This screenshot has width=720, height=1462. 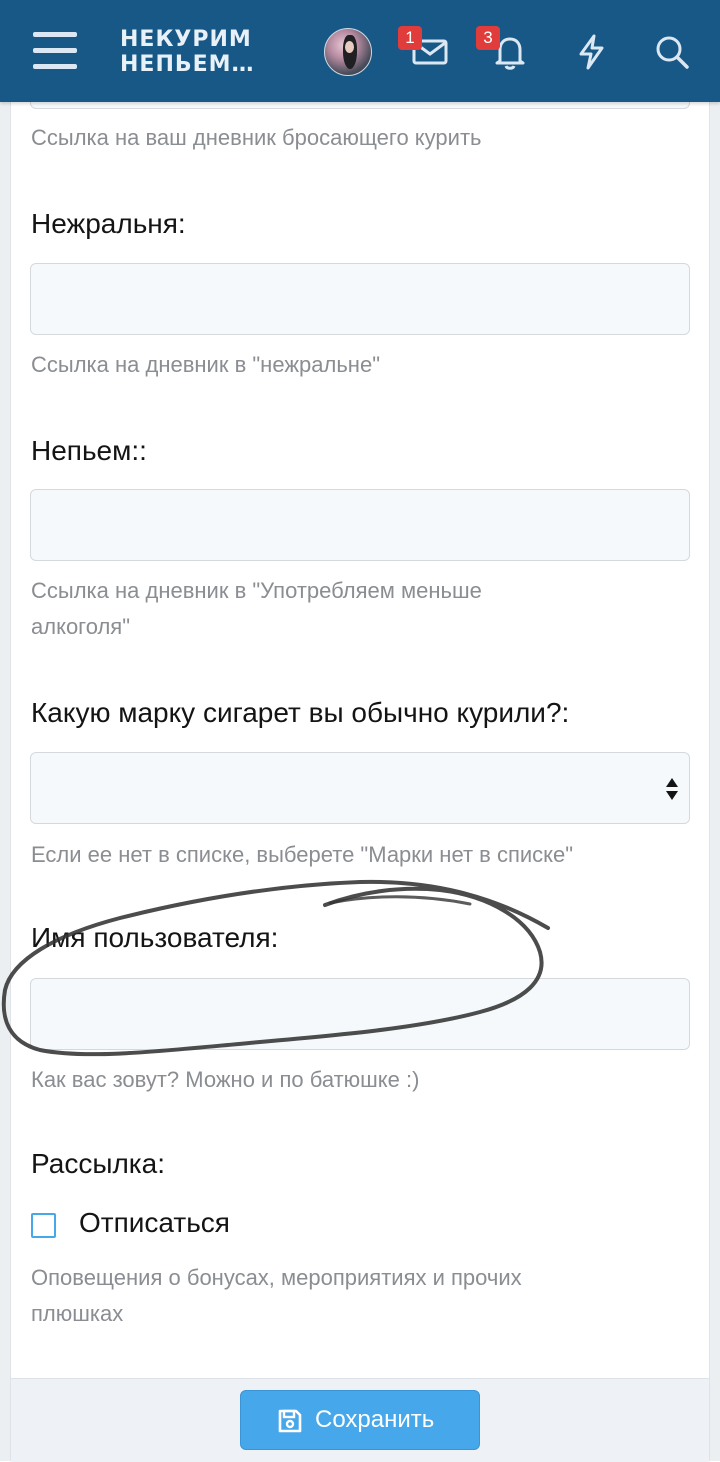 I want to click on messages-badge: 1, so click(x=410, y=38).